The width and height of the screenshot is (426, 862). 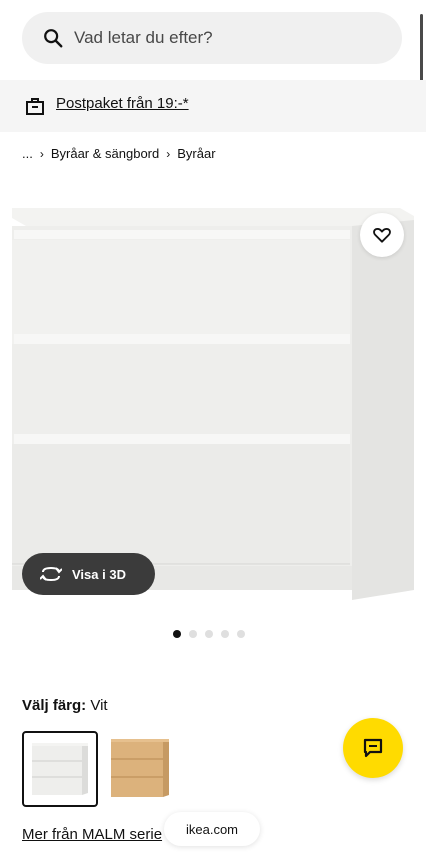 I want to click on breadcrumb-item: Byråar & sängbord, so click(x=105, y=153).